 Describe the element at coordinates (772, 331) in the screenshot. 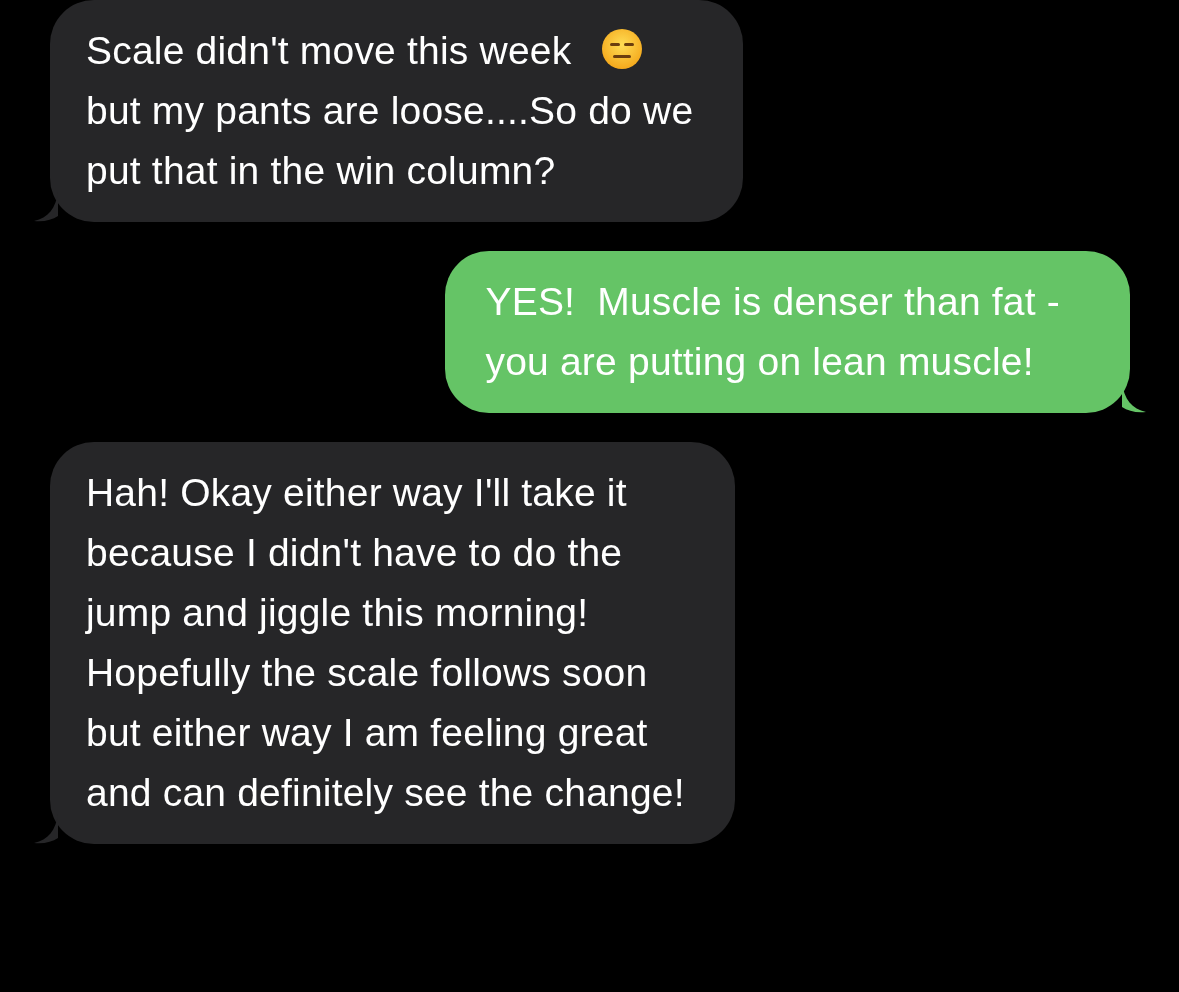

I see `message-text: YES! Muscle is denser than fat - you are putting on lean muscle!` at that location.